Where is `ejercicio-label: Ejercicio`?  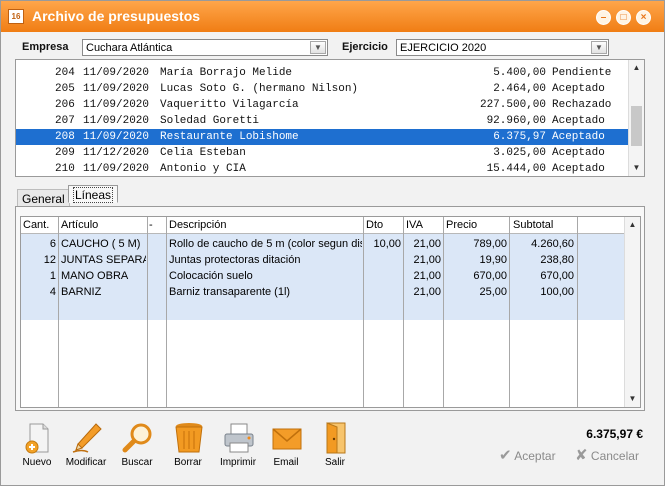
ejercicio-label: Ejercicio is located at coordinates (365, 47).